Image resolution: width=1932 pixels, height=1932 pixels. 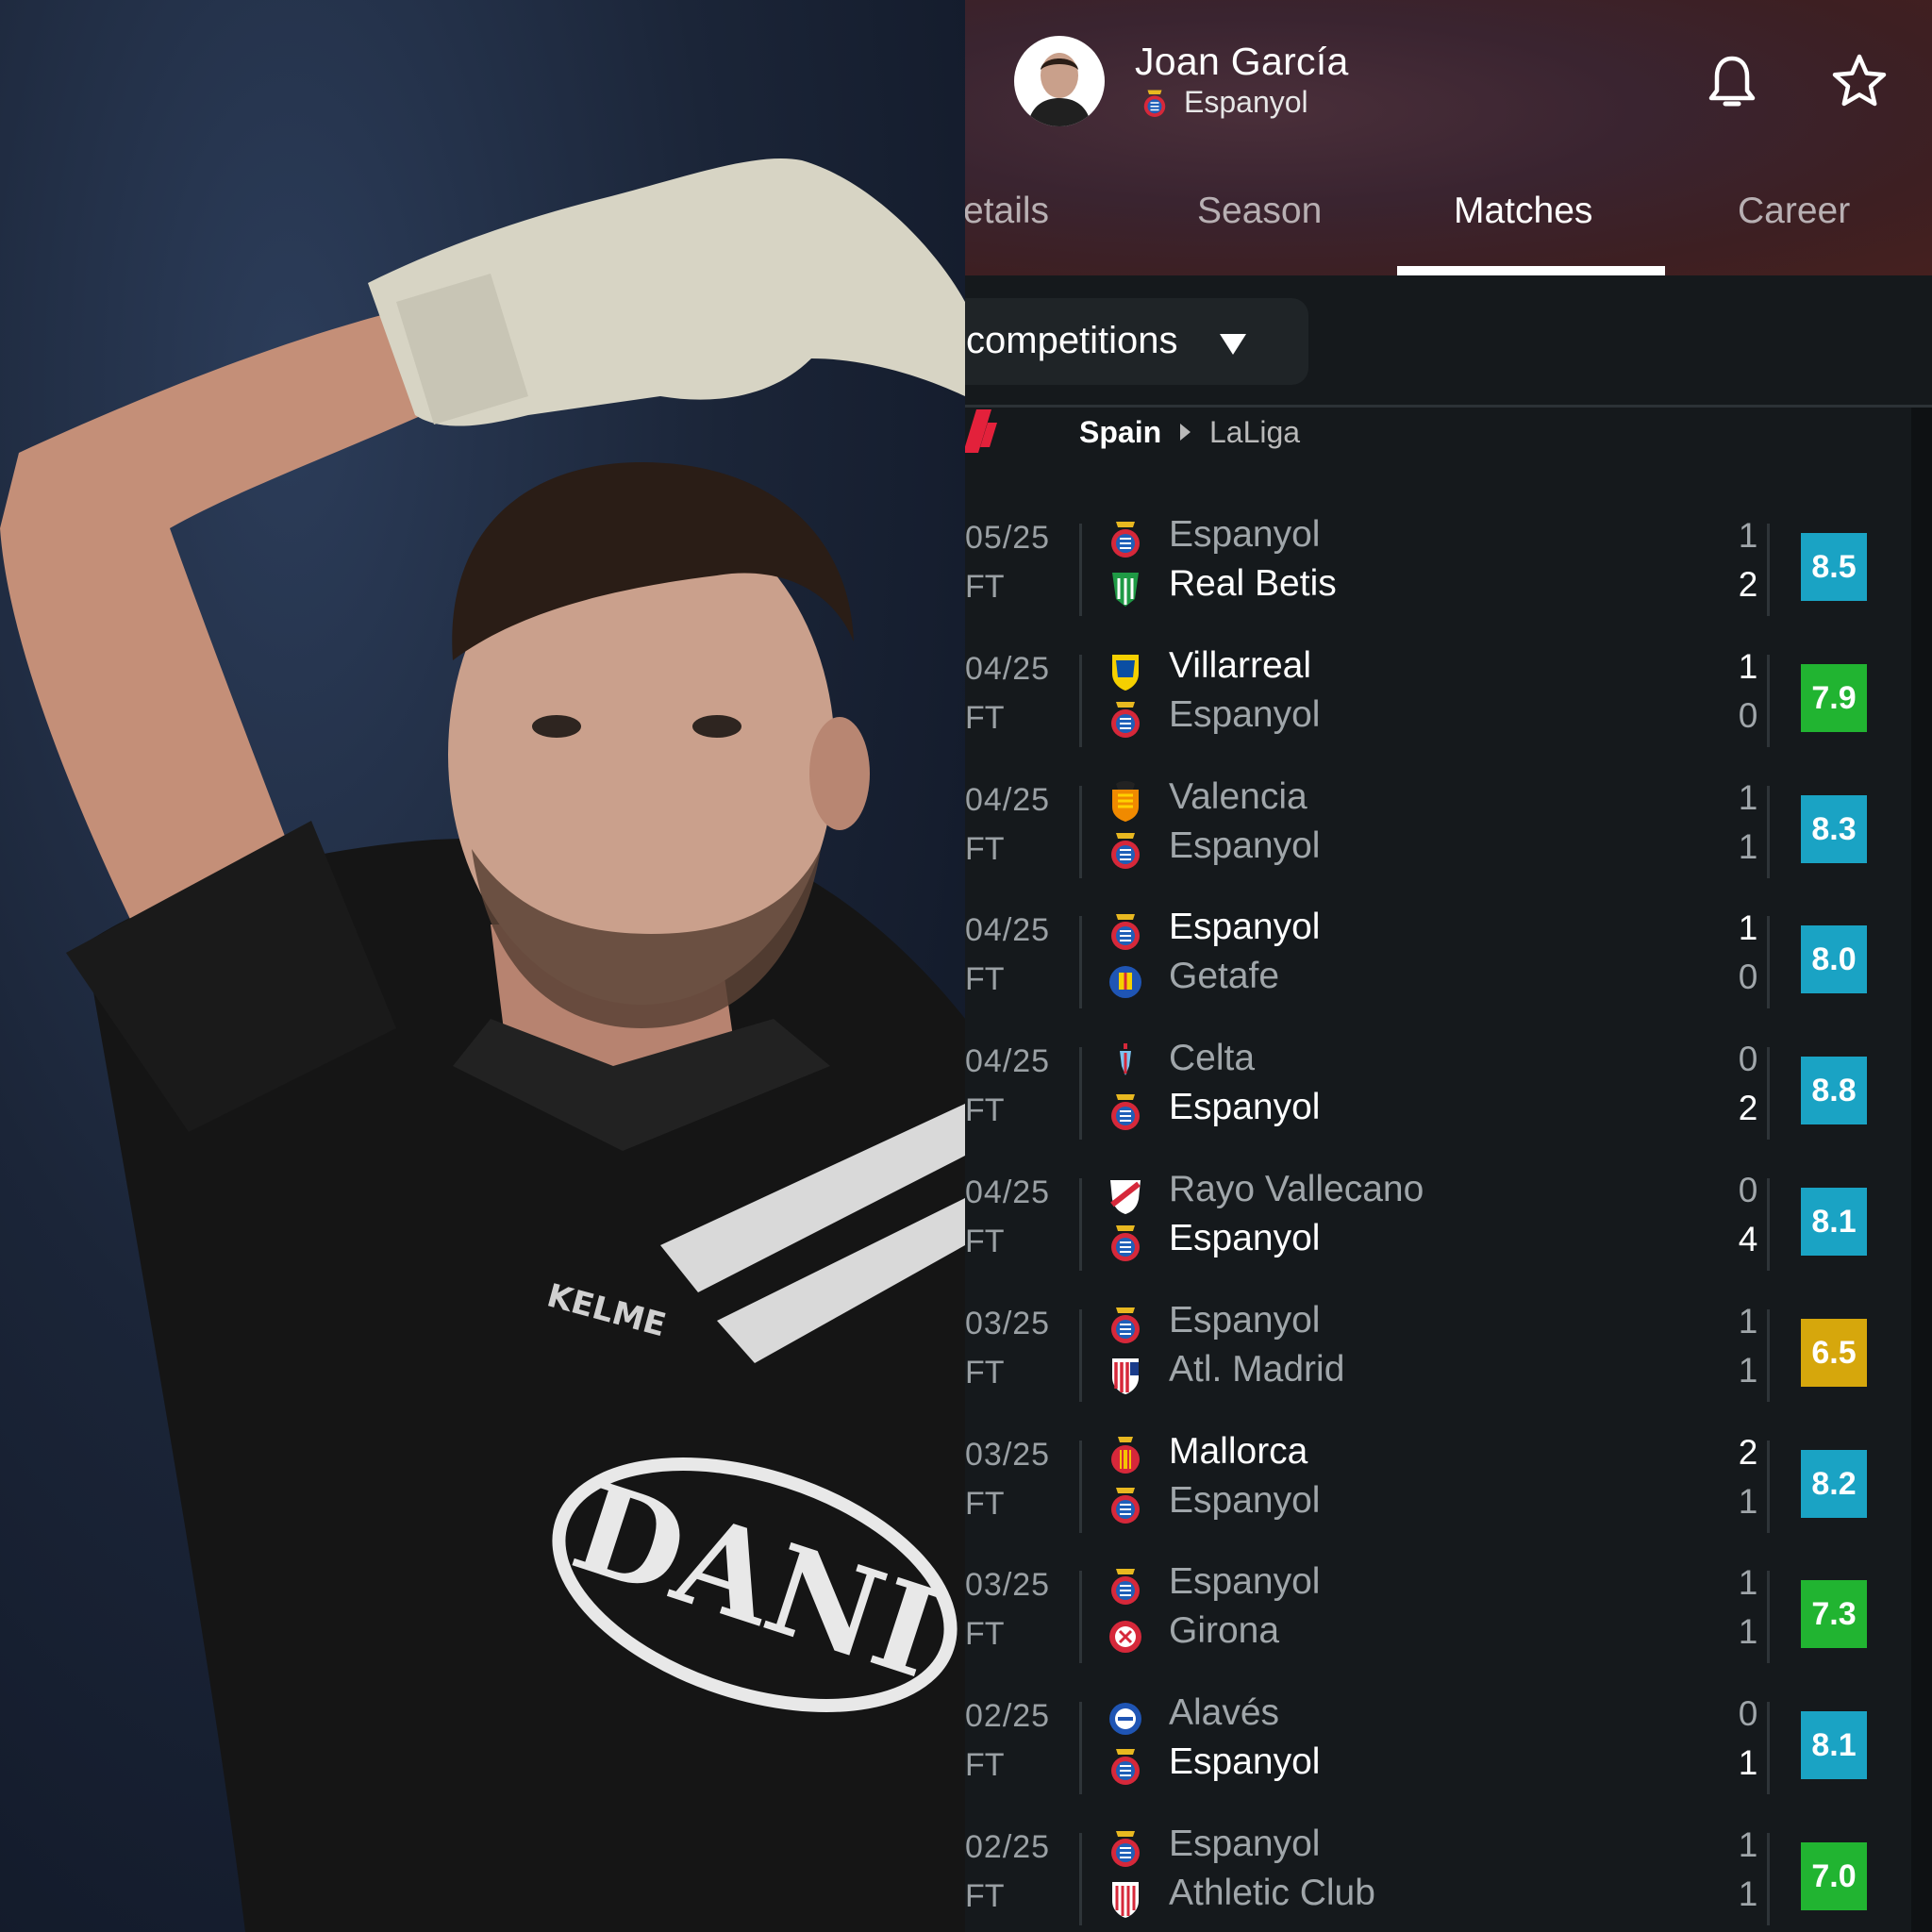 What do you see at coordinates (1253, 583) in the screenshot?
I see `away-team-name: Real Betis` at bounding box center [1253, 583].